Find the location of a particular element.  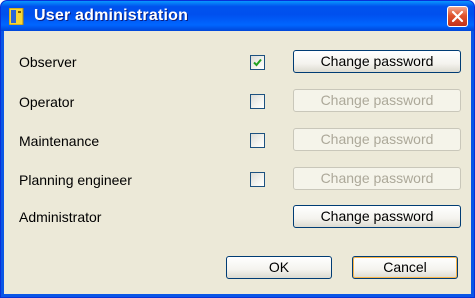

change-password-button-observer: Change password is located at coordinates (377, 61).